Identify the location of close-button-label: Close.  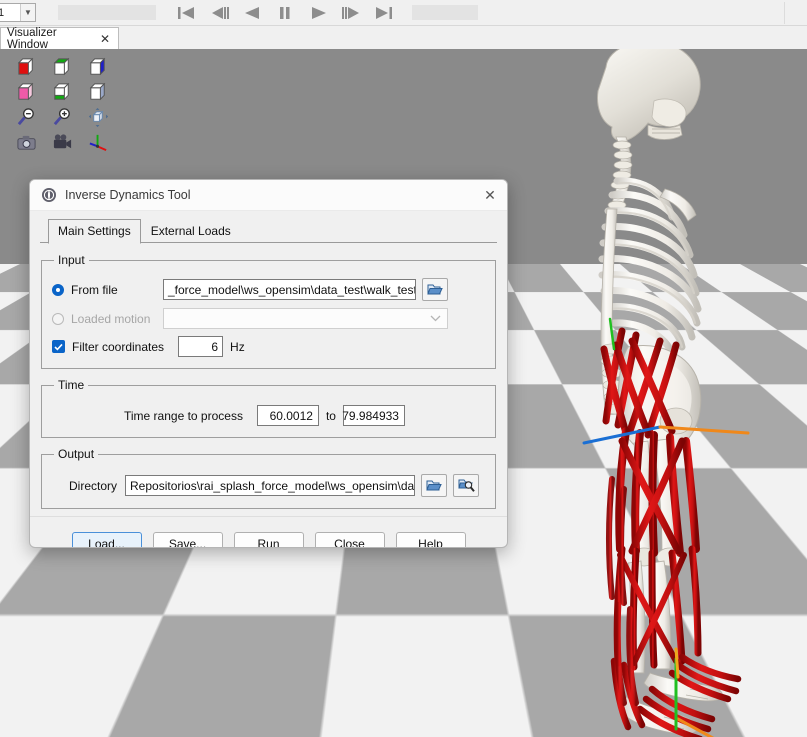
(349, 542).